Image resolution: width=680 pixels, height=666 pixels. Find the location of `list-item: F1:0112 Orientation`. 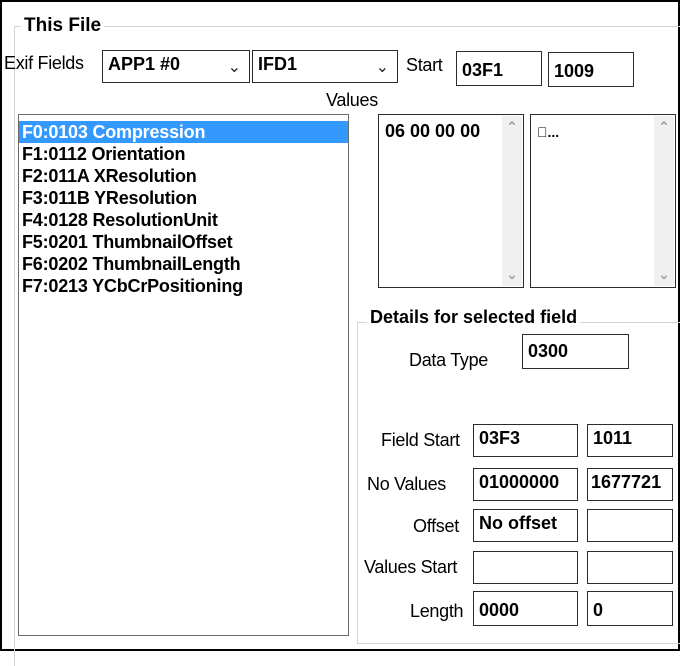

list-item: F1:0112 Orientation is located at coordinates (183, 154).